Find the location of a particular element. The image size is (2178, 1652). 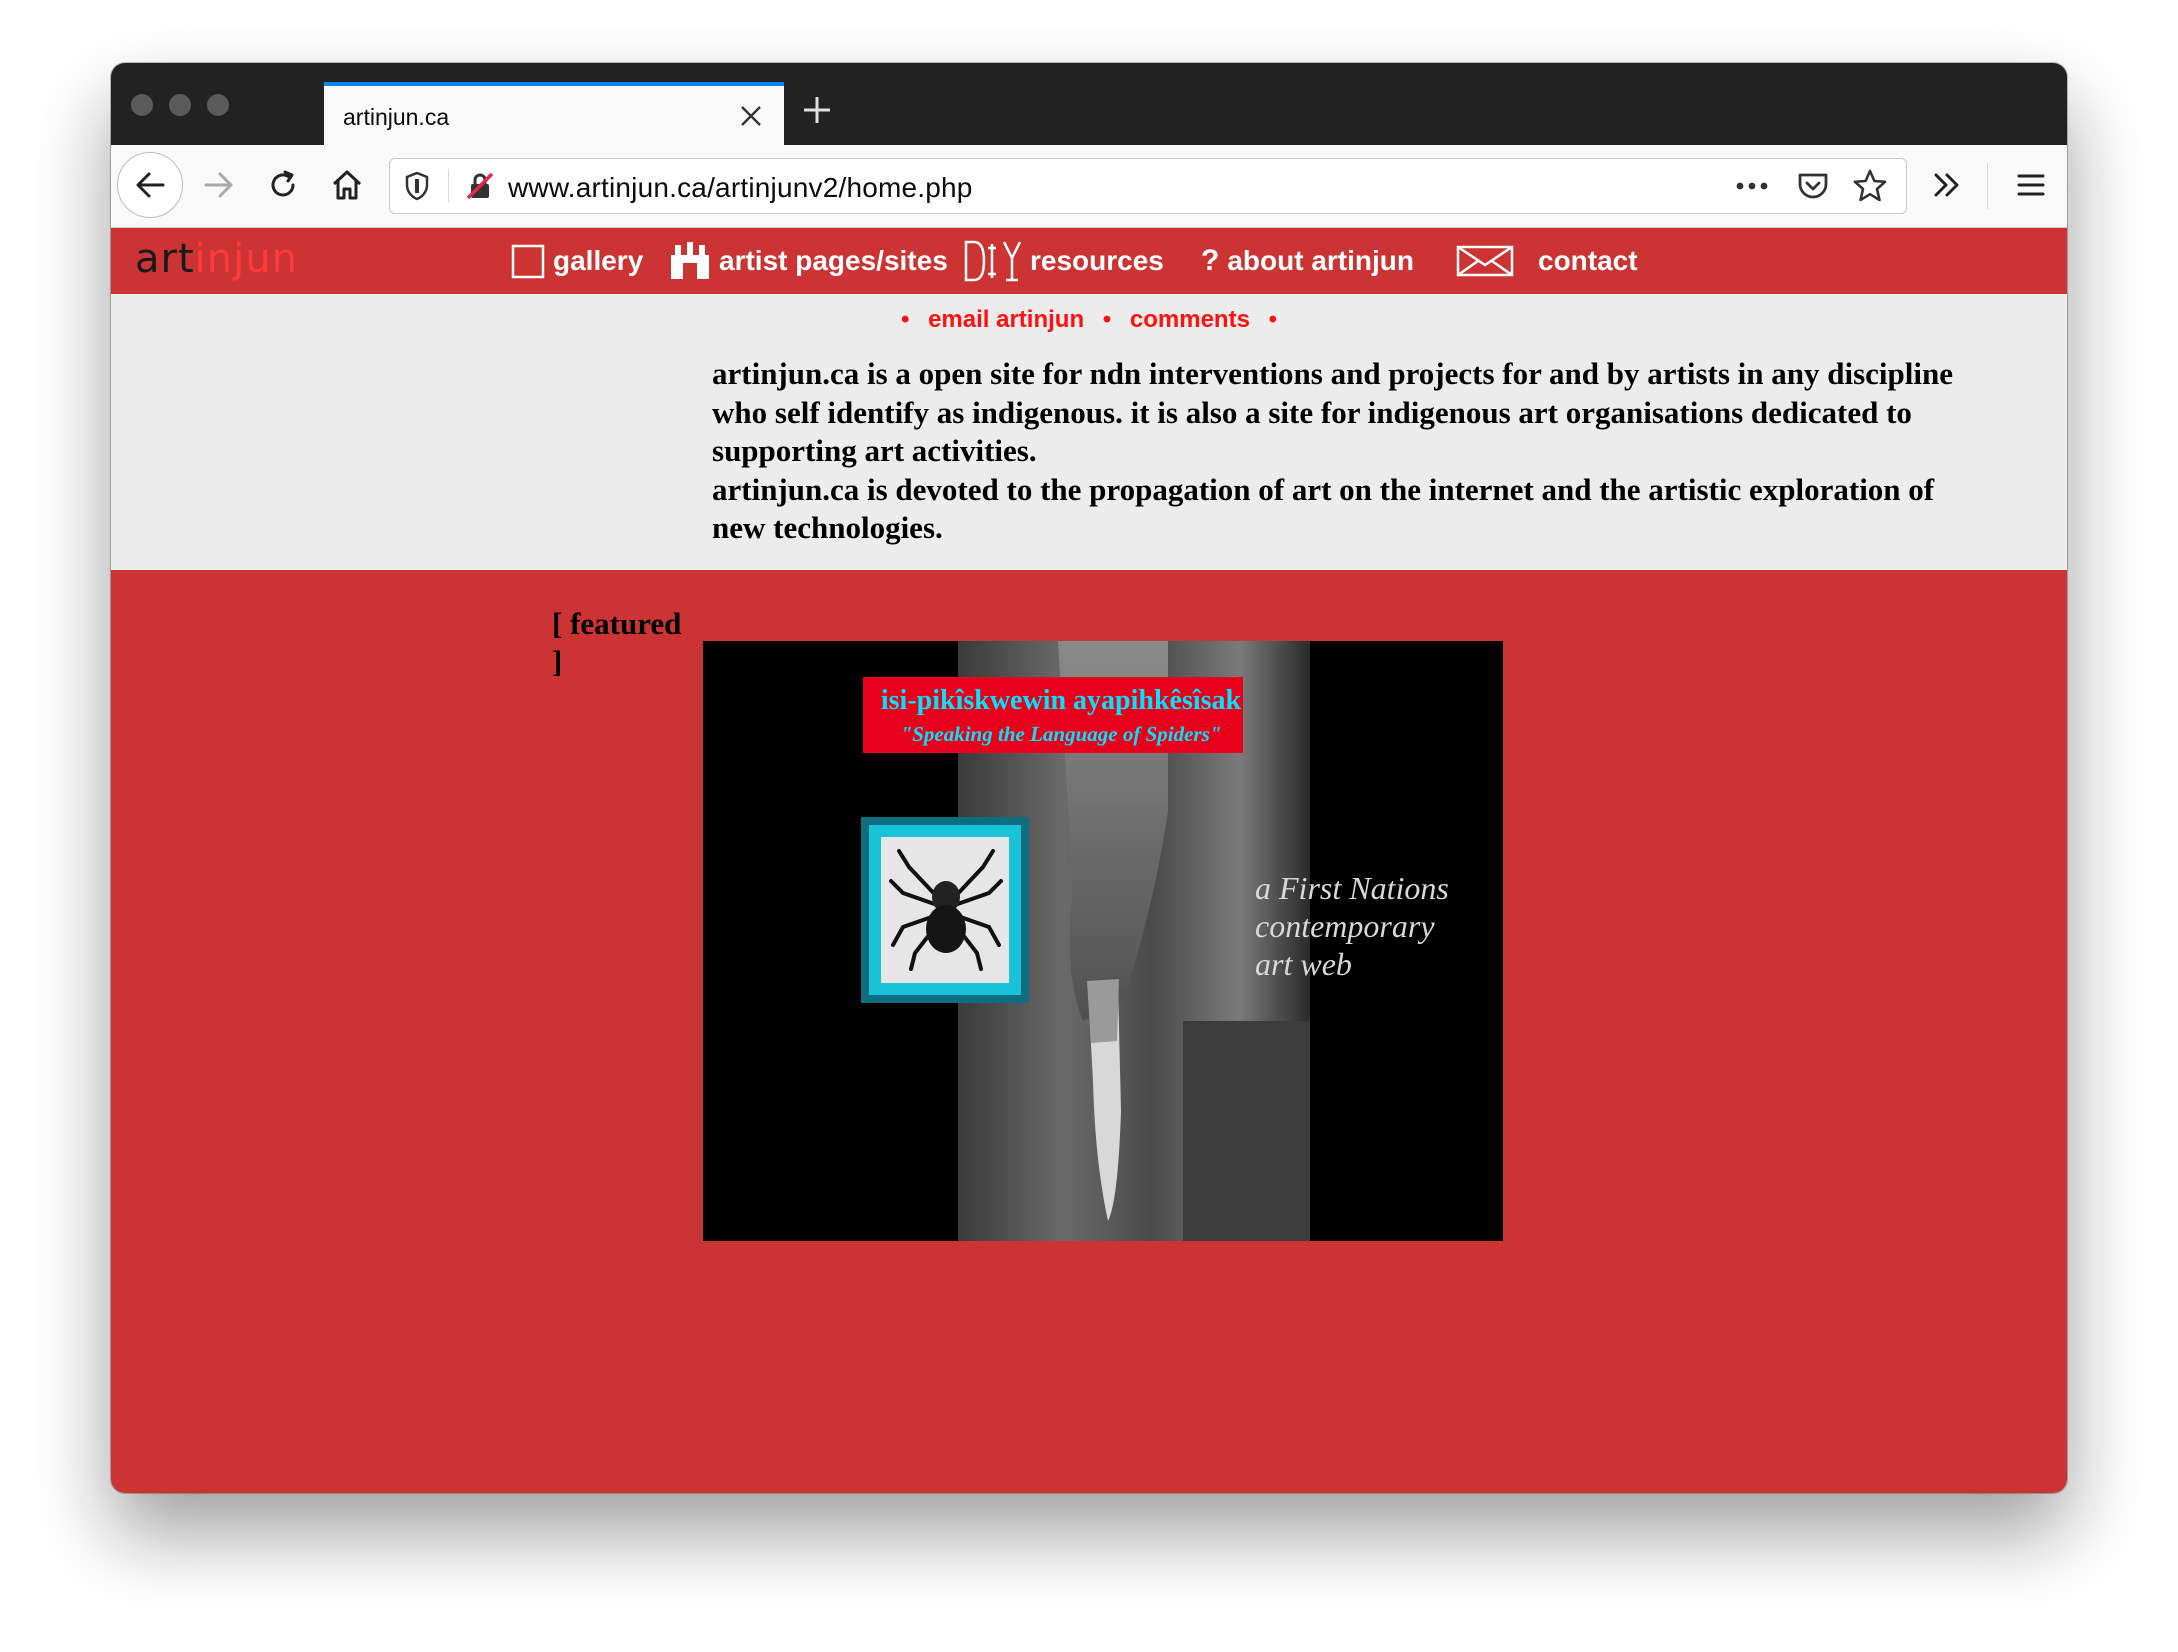

url-bar: www.artinjun.ca/artinjunv2/home.php is located at coordinates (1148, 186).